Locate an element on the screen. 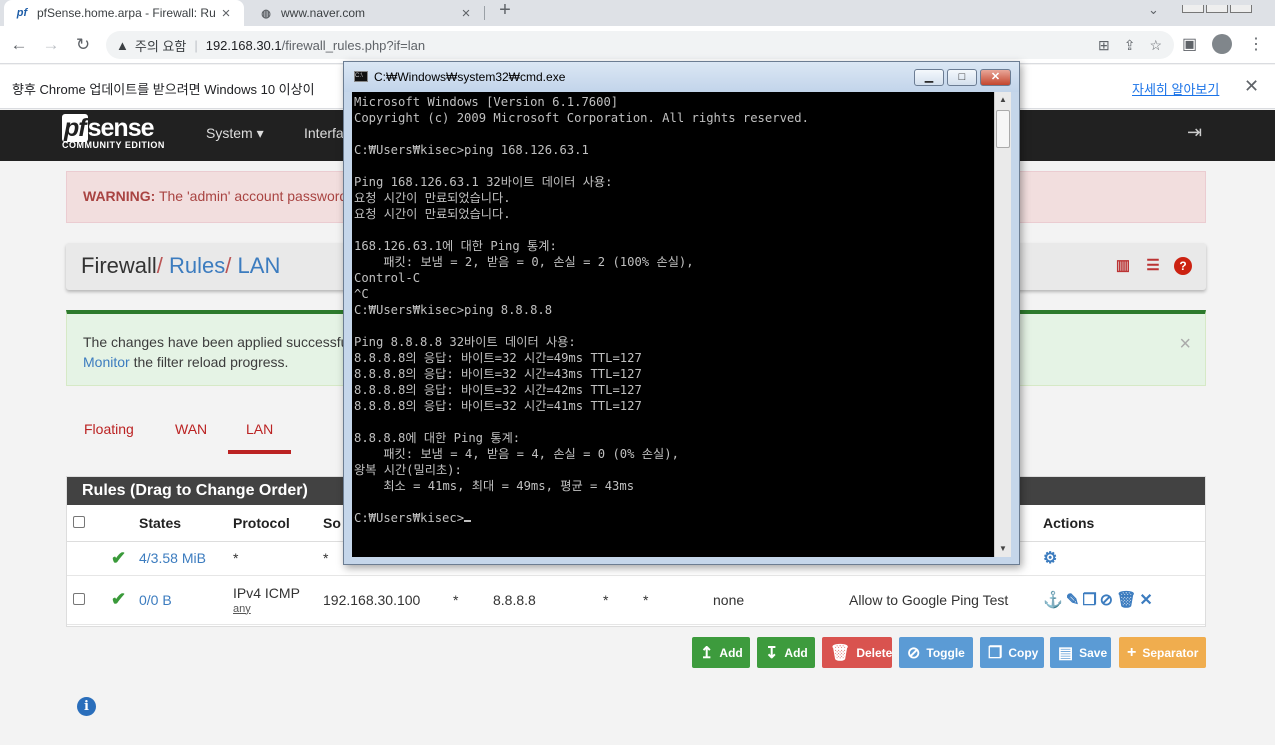 This screenshot has width=1275, height=745. select-all-checkbox is located at coordinates (79, 521).